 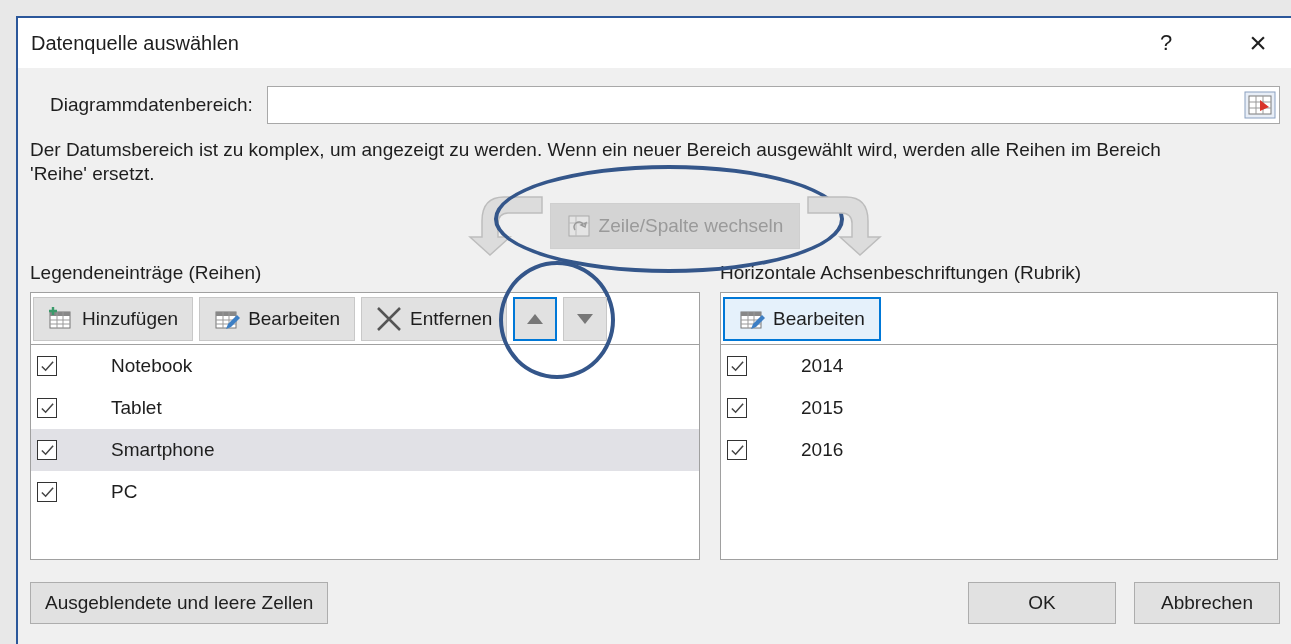 What do you see at coordinates (1042, 603) in the screenshot?
I see `ok-button: OK` at bounding box center [1042, 603].